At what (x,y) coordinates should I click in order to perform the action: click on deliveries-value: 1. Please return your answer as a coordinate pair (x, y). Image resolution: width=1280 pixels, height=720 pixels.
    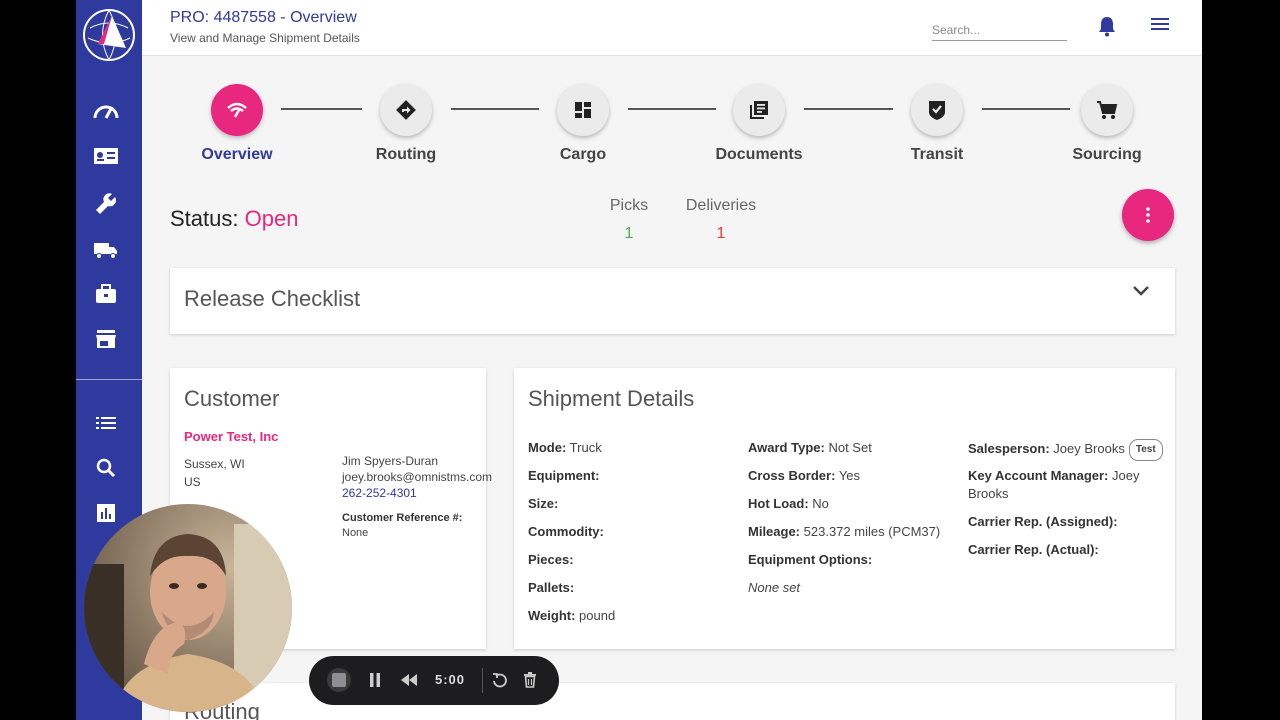
    Looking at the image, I should click on (721, 233).